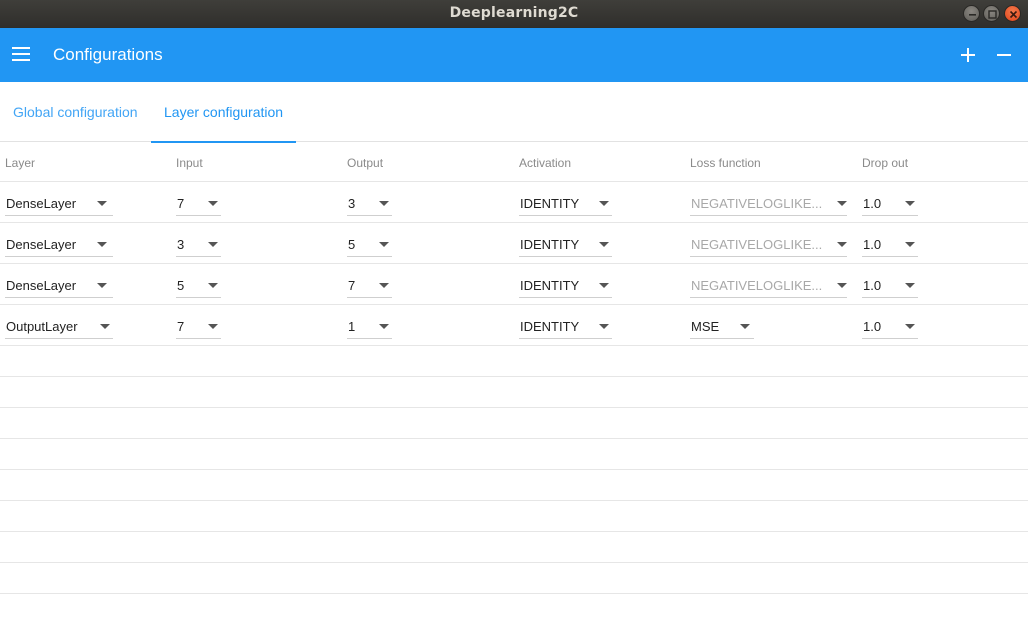 The width and height of the screenshot is (1028, 621). I want to click on input-select: 5, so click(198, 285).